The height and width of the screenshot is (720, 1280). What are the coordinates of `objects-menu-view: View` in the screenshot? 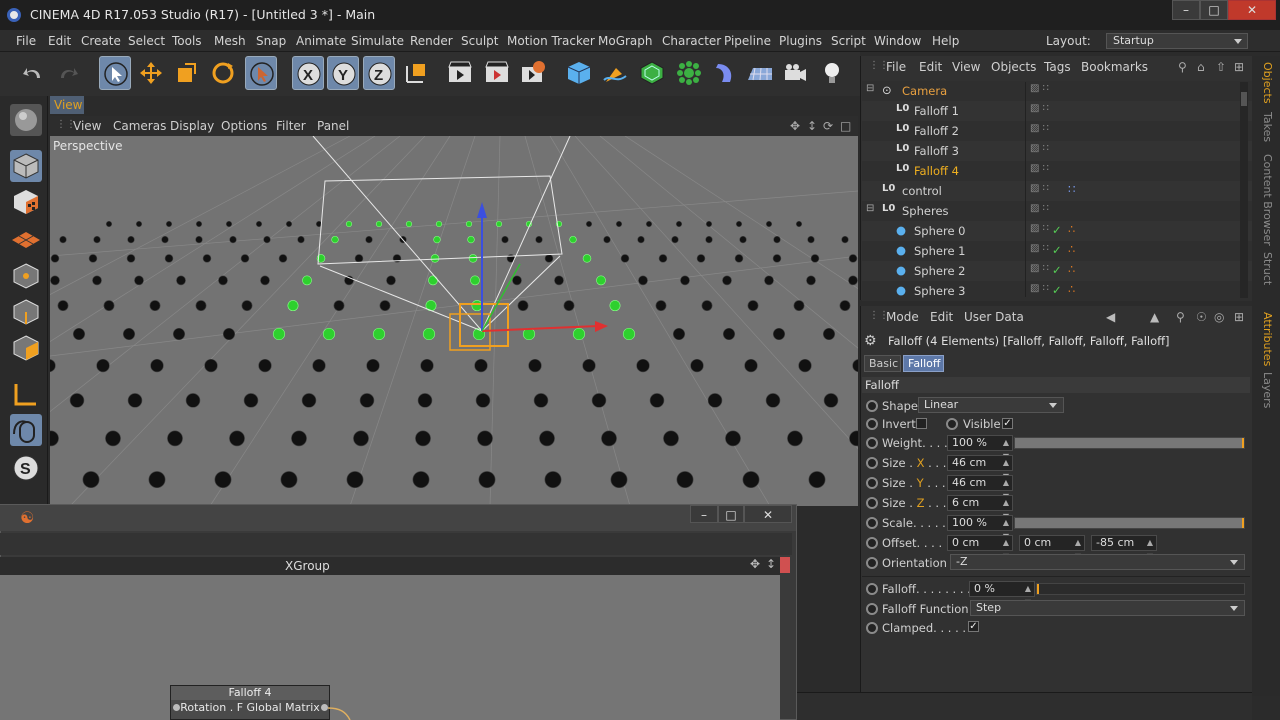 It's located at (966, 67).